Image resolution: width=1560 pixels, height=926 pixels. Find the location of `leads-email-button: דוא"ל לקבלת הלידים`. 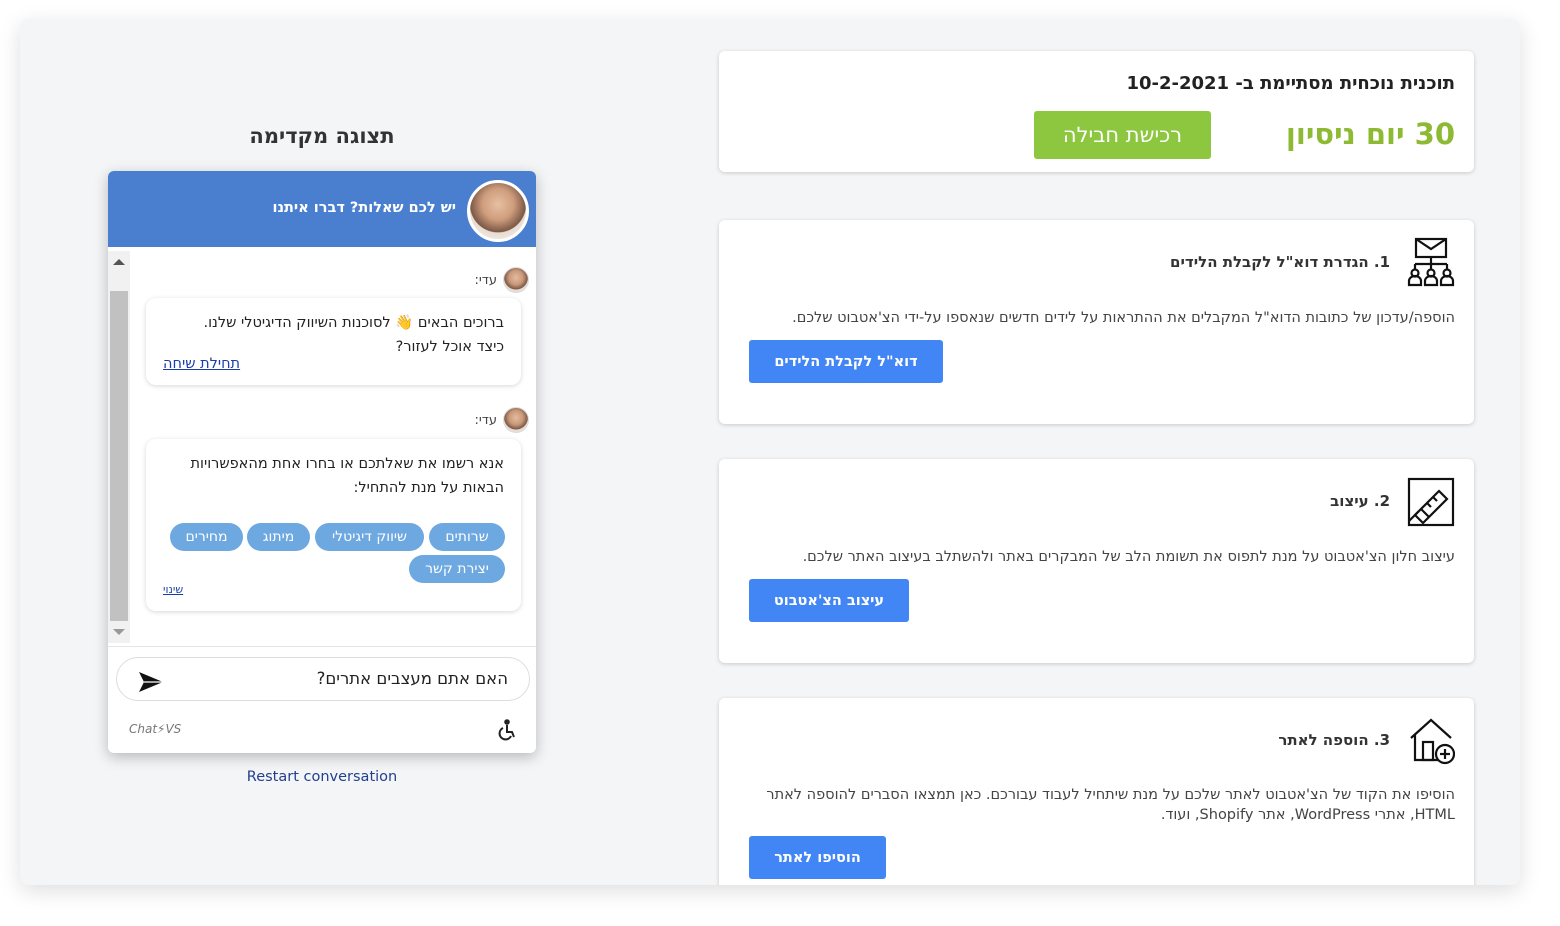

leads-email-button: דוא"ל לקבלת הלידים is located at coordinates (846, 361).